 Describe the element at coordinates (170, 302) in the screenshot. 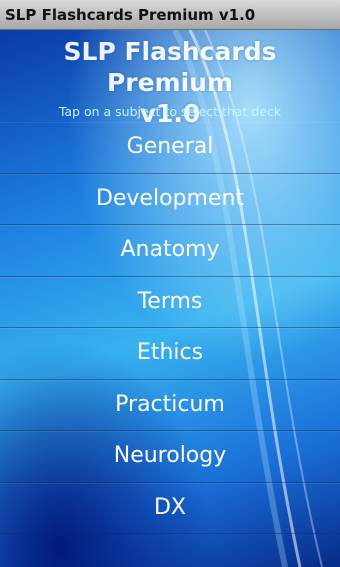

I see `menu-item-terms: Terms` at that location.